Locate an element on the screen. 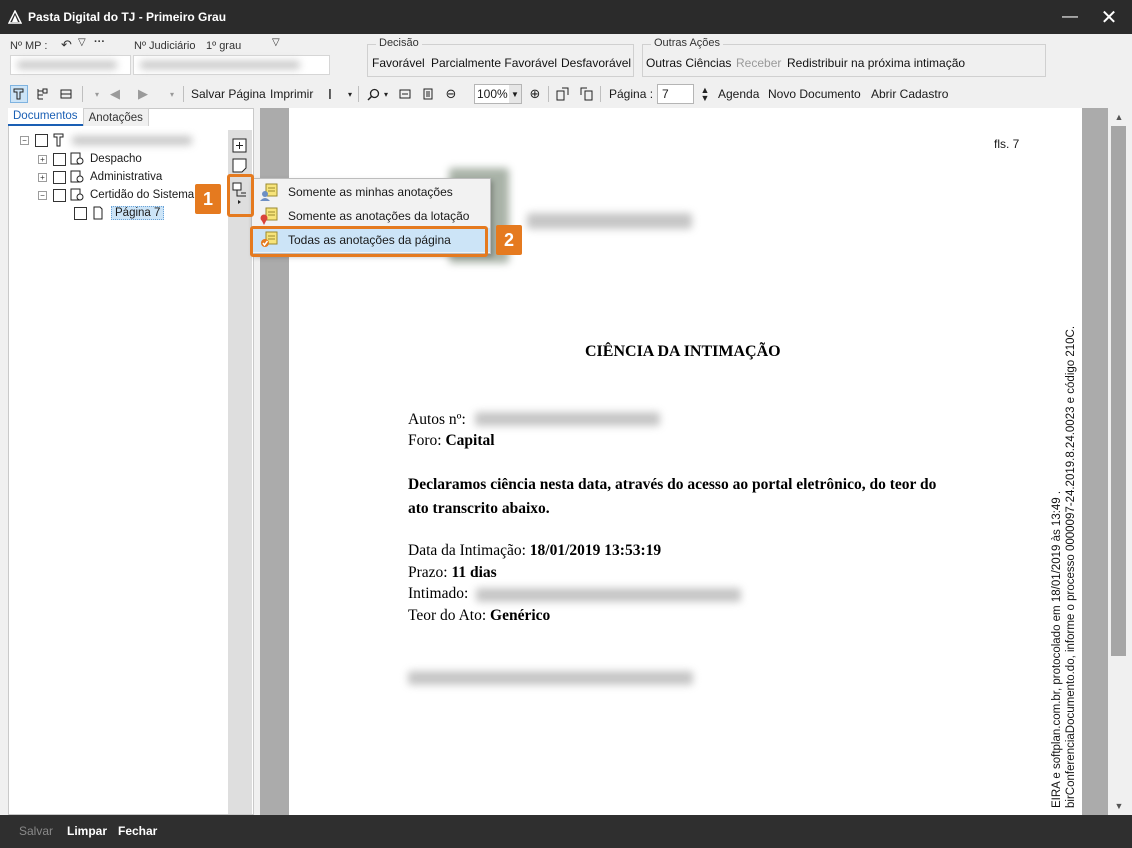  salvar-pagina-button: Salvar Página is located at coordinates (228, 94).